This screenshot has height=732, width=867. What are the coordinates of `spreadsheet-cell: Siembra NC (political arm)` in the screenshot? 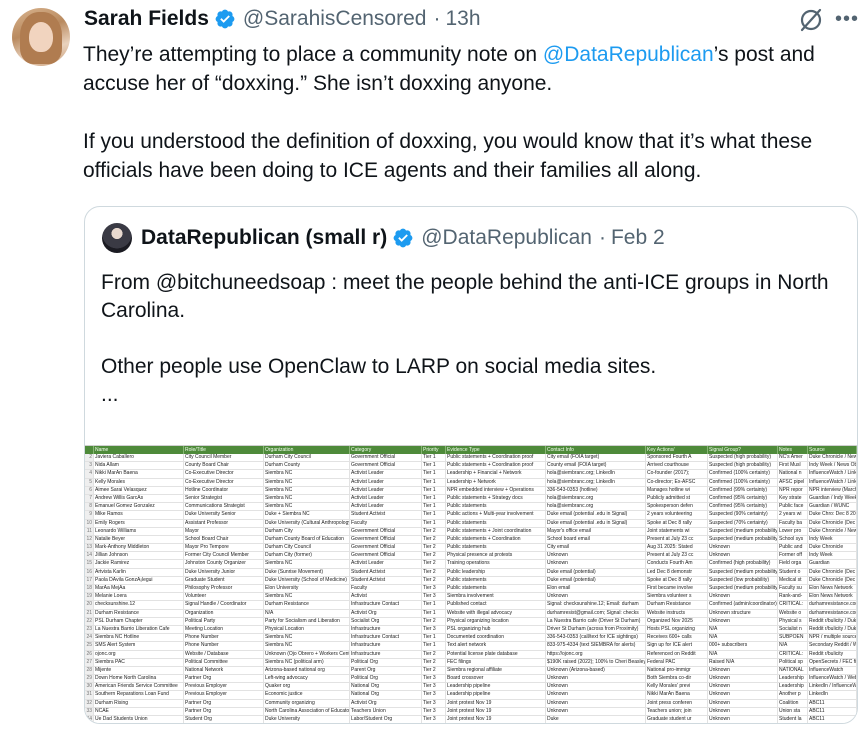 It's located at (307, 662).